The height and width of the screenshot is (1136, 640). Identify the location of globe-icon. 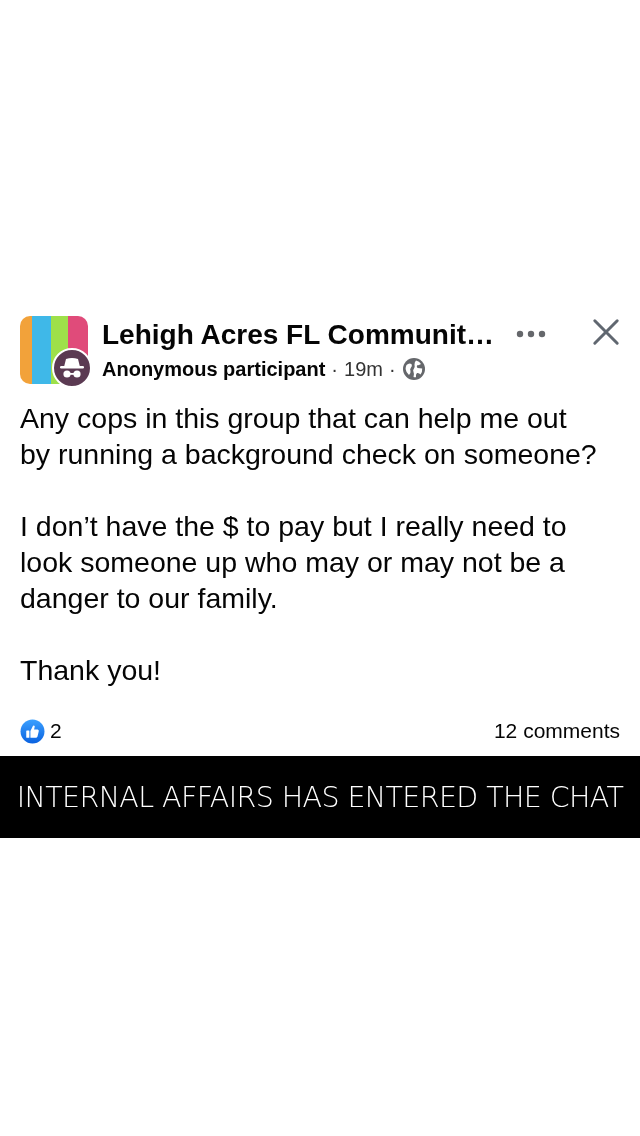
(413, 369).